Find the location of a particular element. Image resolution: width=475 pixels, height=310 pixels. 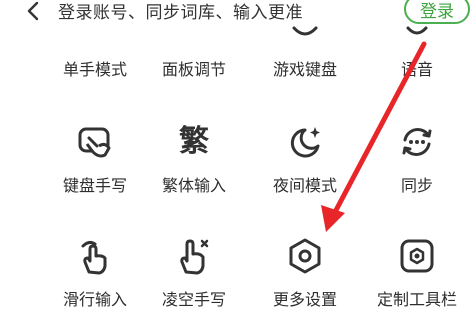

login-button: 登录 is located at coordinates (437, 12).